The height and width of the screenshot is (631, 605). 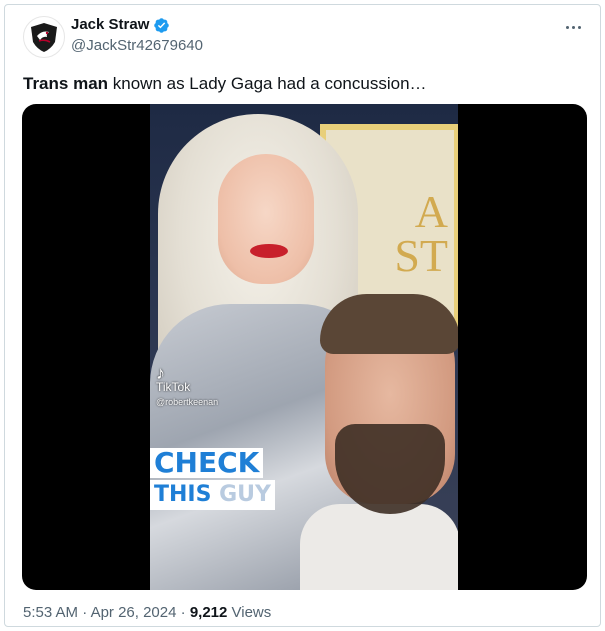 I want to click on tiktok-username: @robertkeenan, so click(x=187, y=402).